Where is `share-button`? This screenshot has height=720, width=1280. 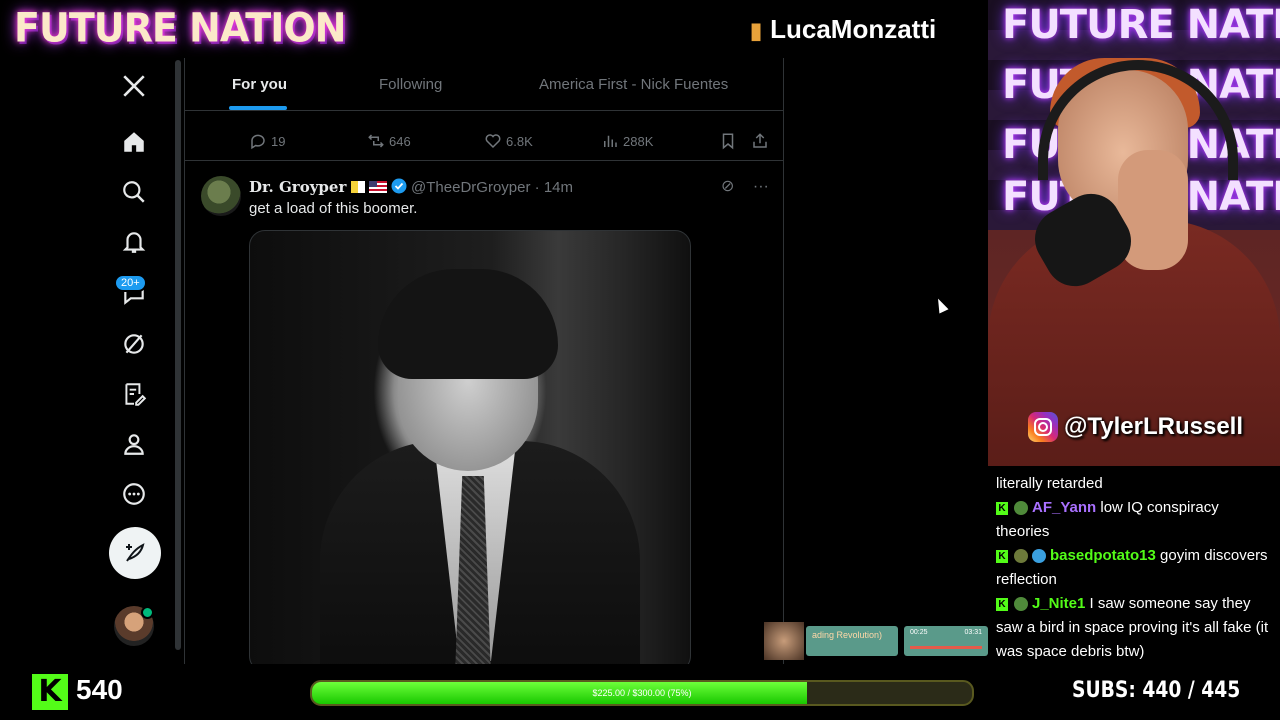 share-button is located at coordinates (762, 141).